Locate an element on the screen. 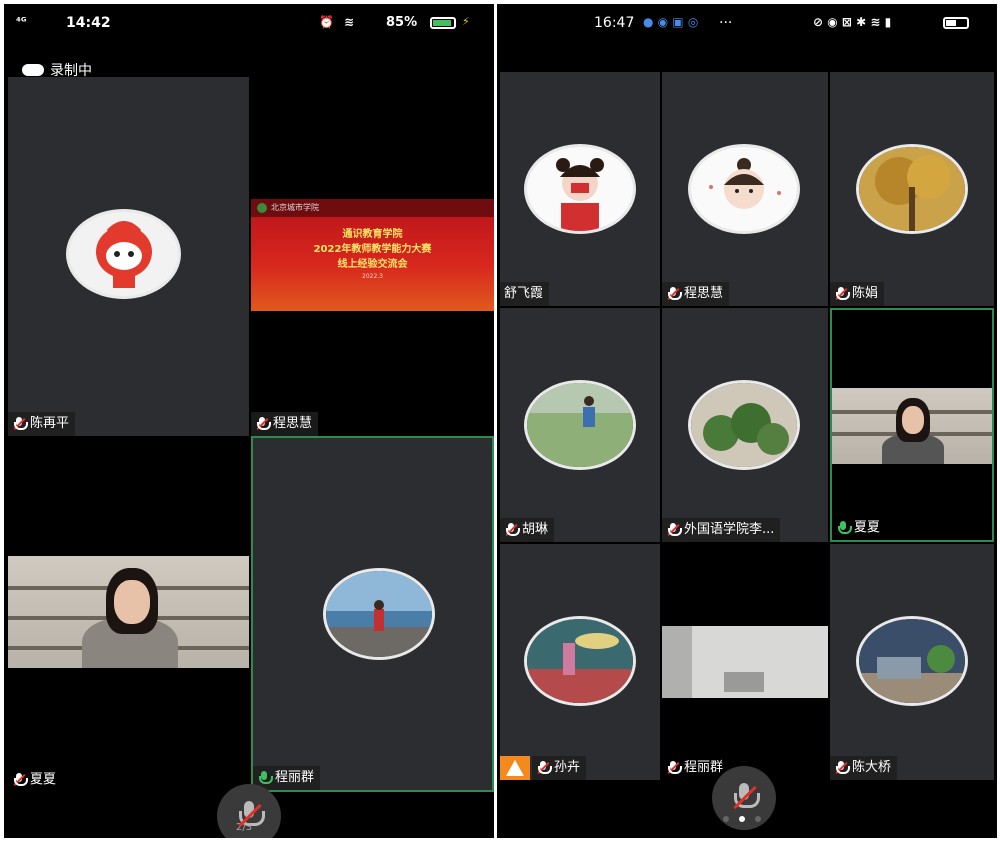  cartoon-girl-avatar-icon is located at coordinates (580, 194).